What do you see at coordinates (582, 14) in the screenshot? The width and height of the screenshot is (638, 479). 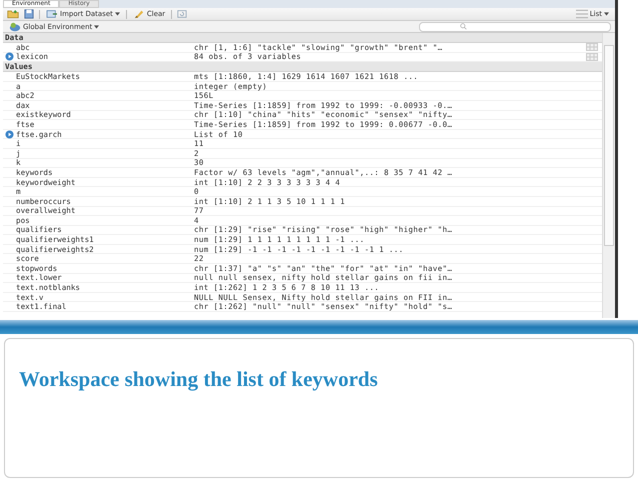 I see `list-icon` at bounding box center [582, 14].